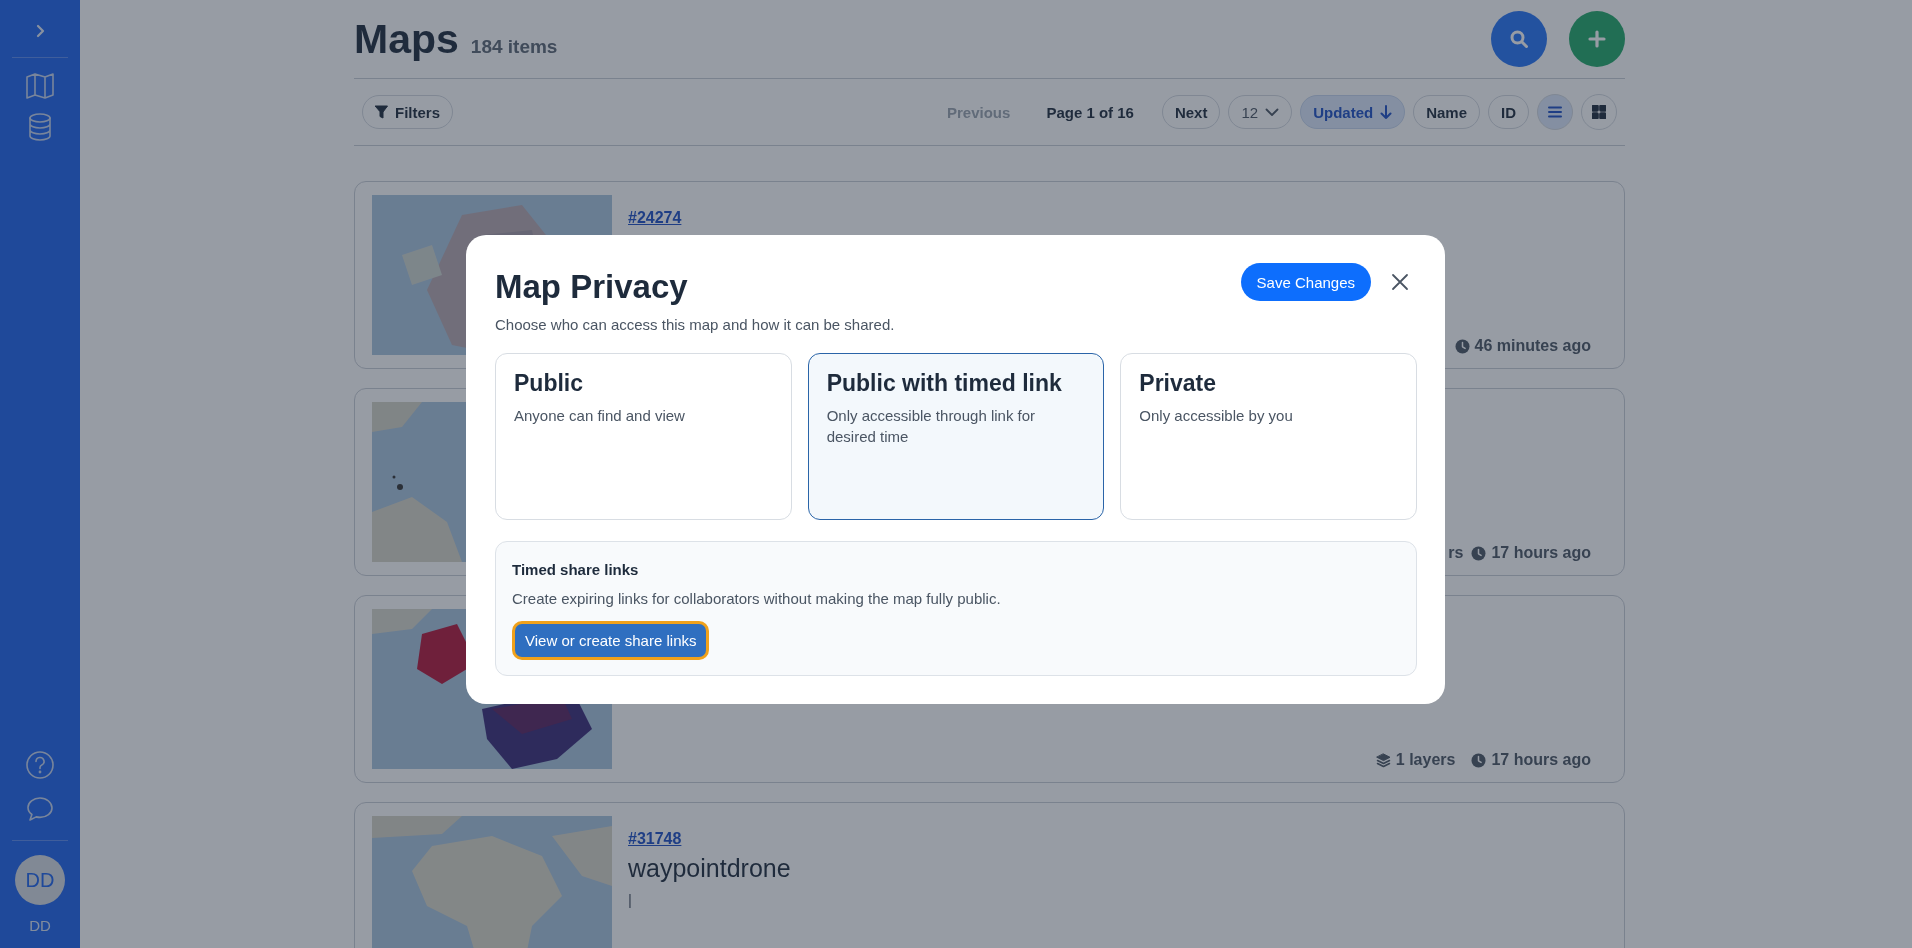  What do you see at coordinates (1446, 112) in the screenshot?
I see `sort-button: Name` at bounding box center [1446, 112].